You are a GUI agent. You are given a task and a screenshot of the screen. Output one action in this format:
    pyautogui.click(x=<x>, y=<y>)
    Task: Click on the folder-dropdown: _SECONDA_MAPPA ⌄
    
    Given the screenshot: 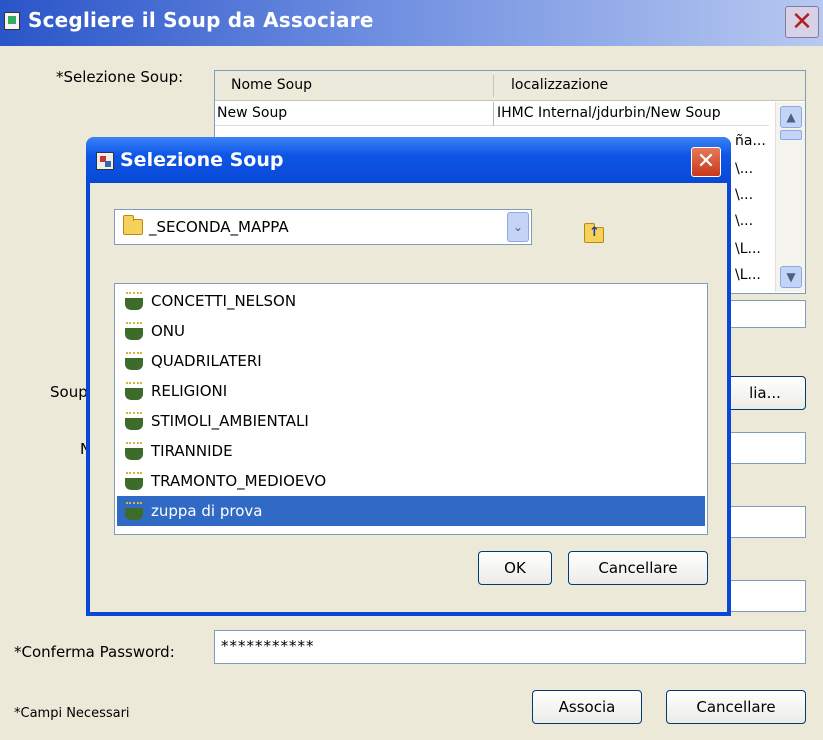 What is the action you would take?
    pyautogui.click(x=323, y=227)
    